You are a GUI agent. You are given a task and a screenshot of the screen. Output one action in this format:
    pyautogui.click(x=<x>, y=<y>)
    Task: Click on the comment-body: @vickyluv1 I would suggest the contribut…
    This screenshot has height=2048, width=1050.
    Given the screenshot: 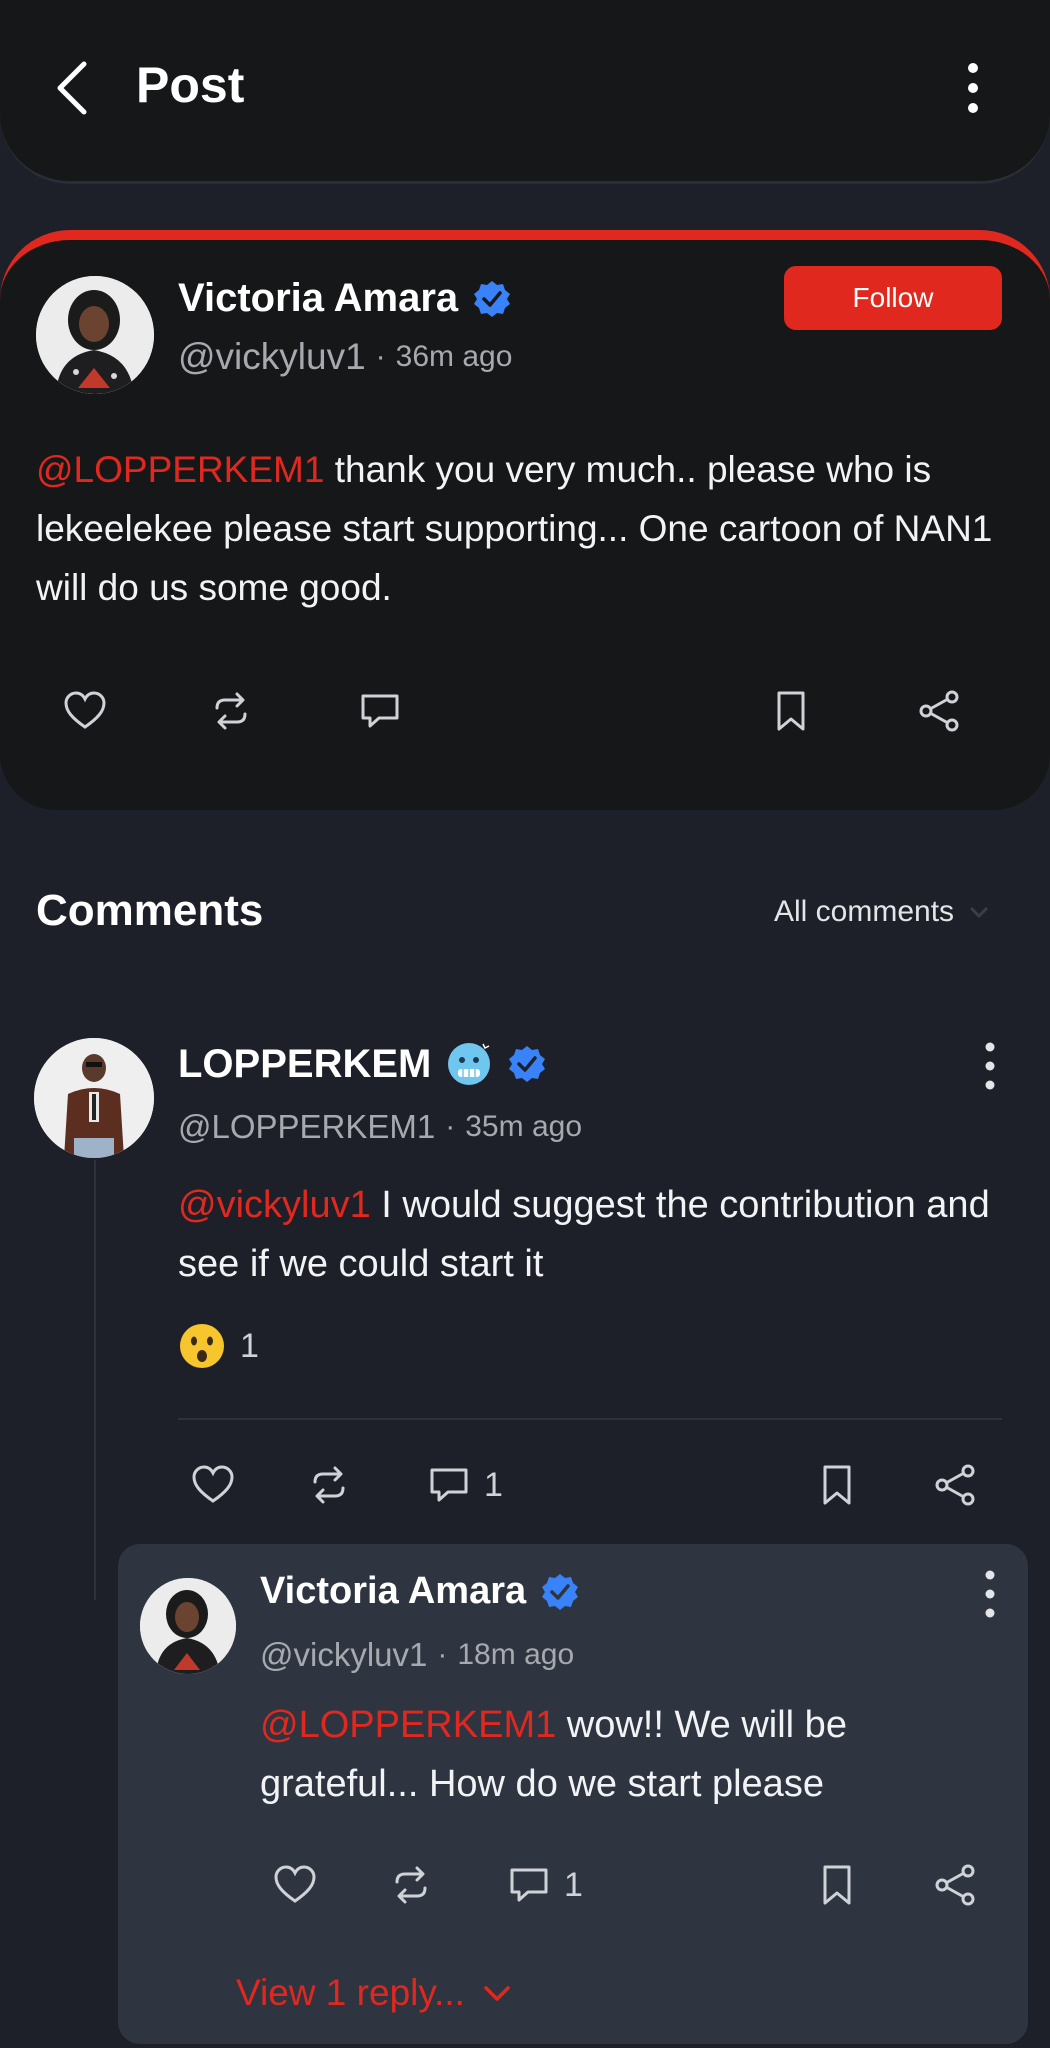 What is the action you would take?
    pyautogui.click(x=598, y=1235)
    